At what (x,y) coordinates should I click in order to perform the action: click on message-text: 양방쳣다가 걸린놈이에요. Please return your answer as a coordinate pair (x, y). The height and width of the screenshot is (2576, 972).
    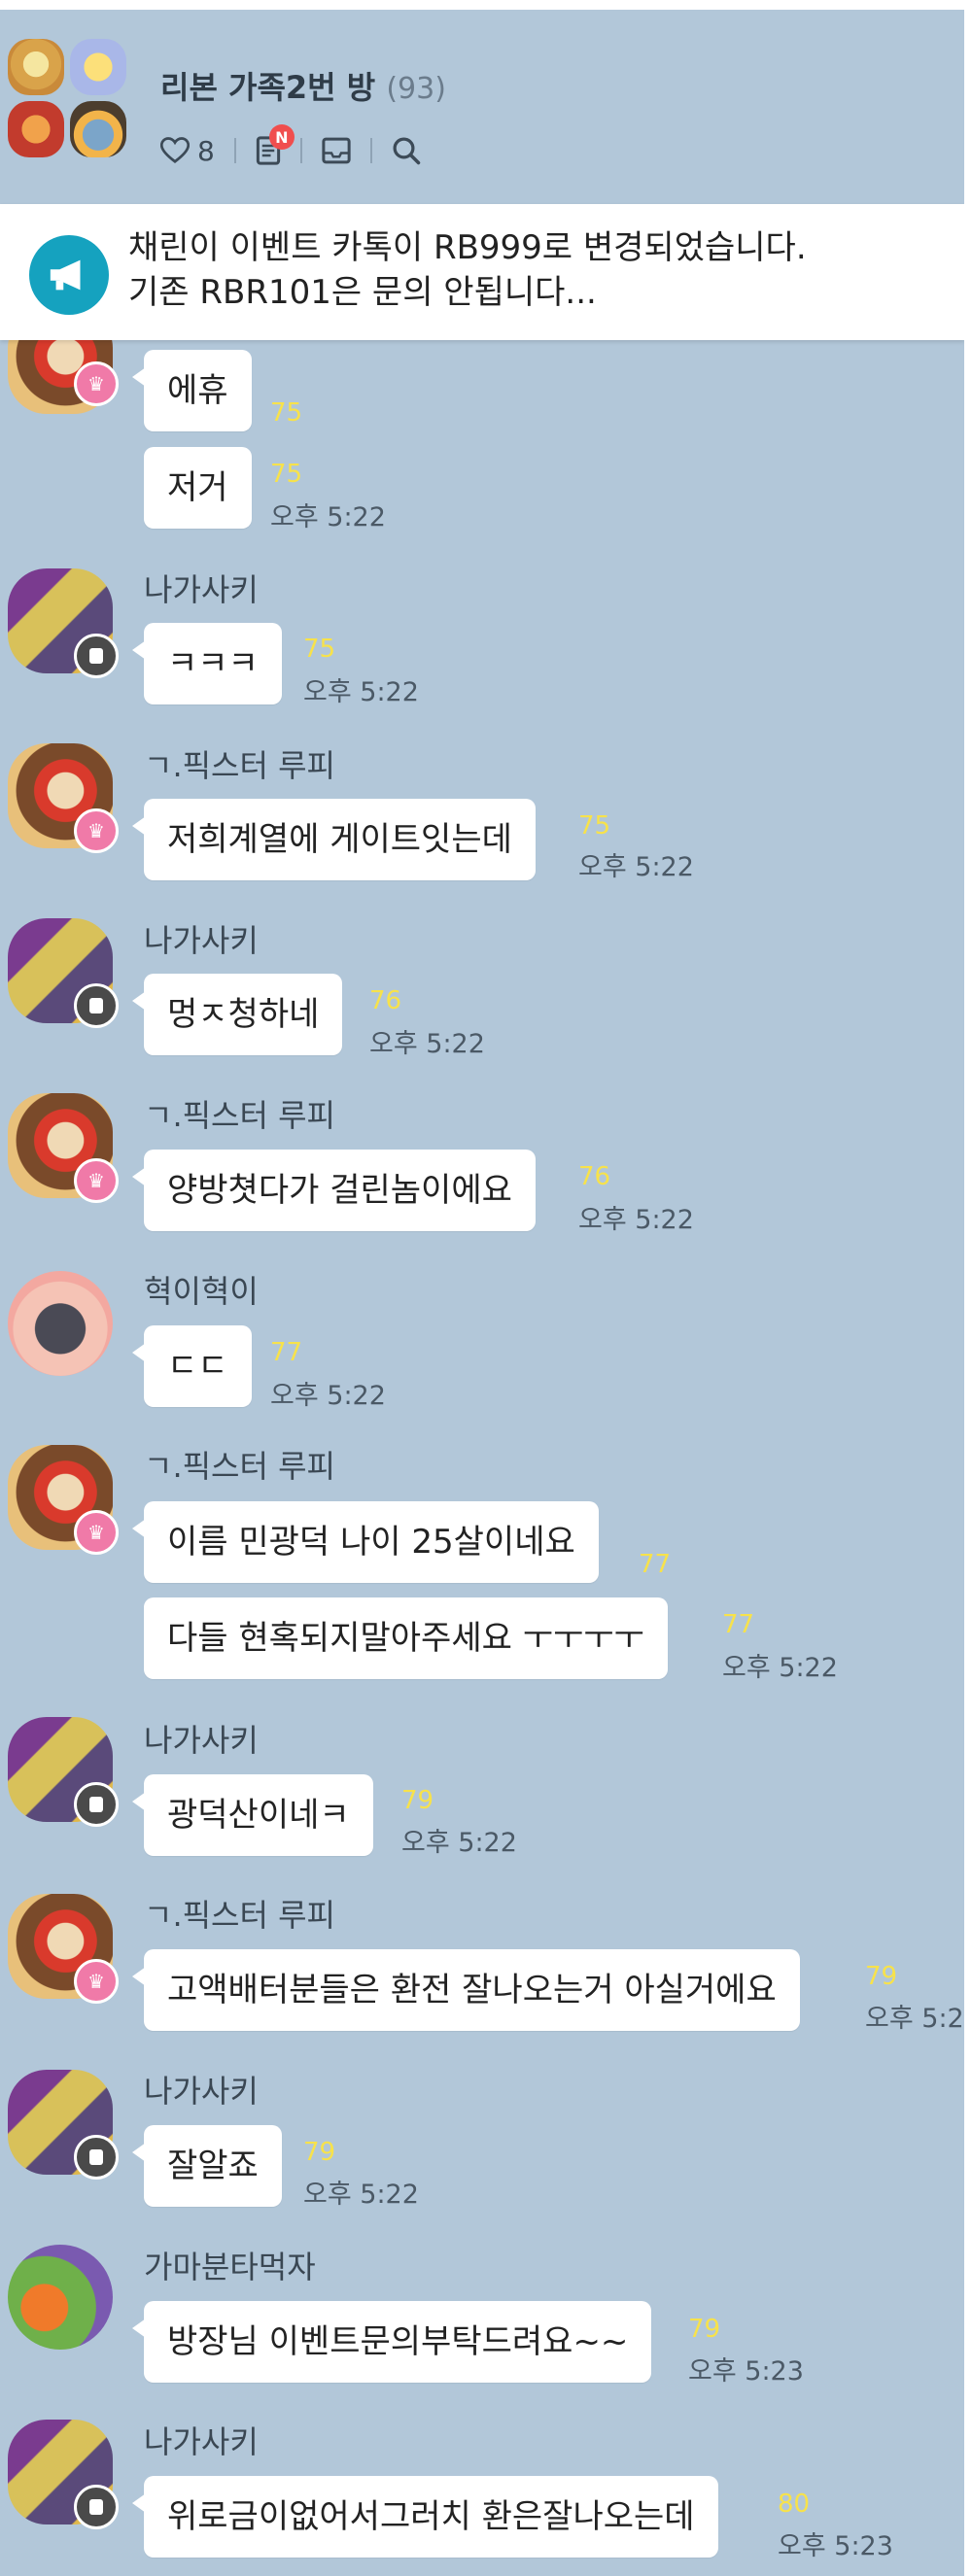
    Looking at the image, I should click on (339, 1190).